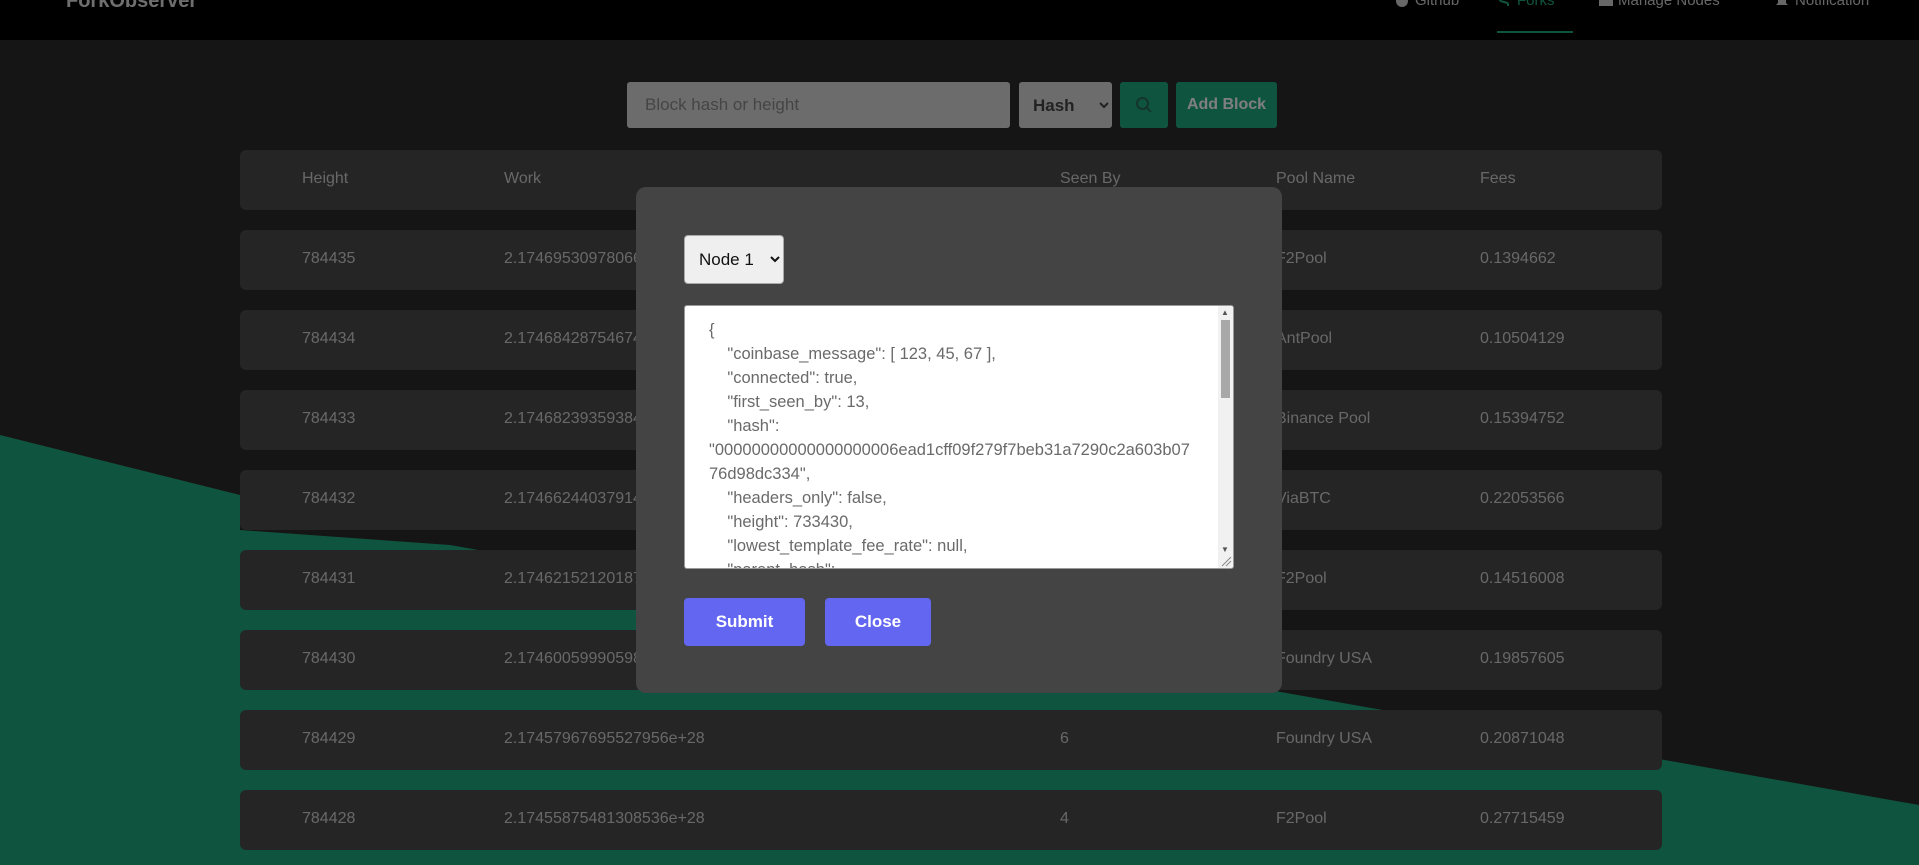 This screenshot has height=865, width=1919. I want to click on submit-button: Submit, so click(744, 622).